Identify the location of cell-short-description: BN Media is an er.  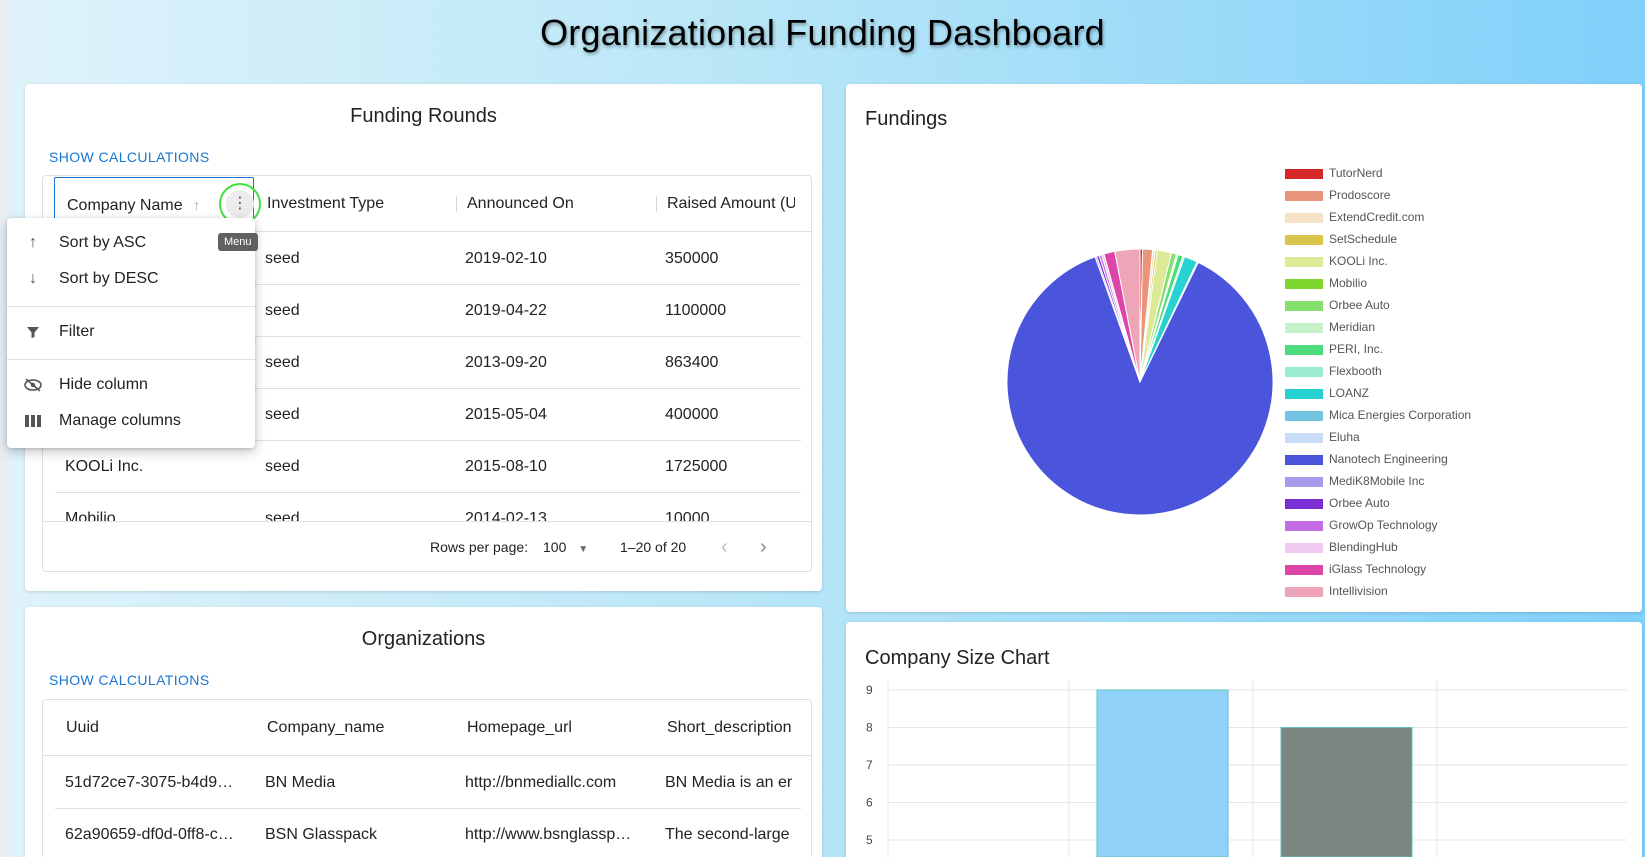
(729, 782).